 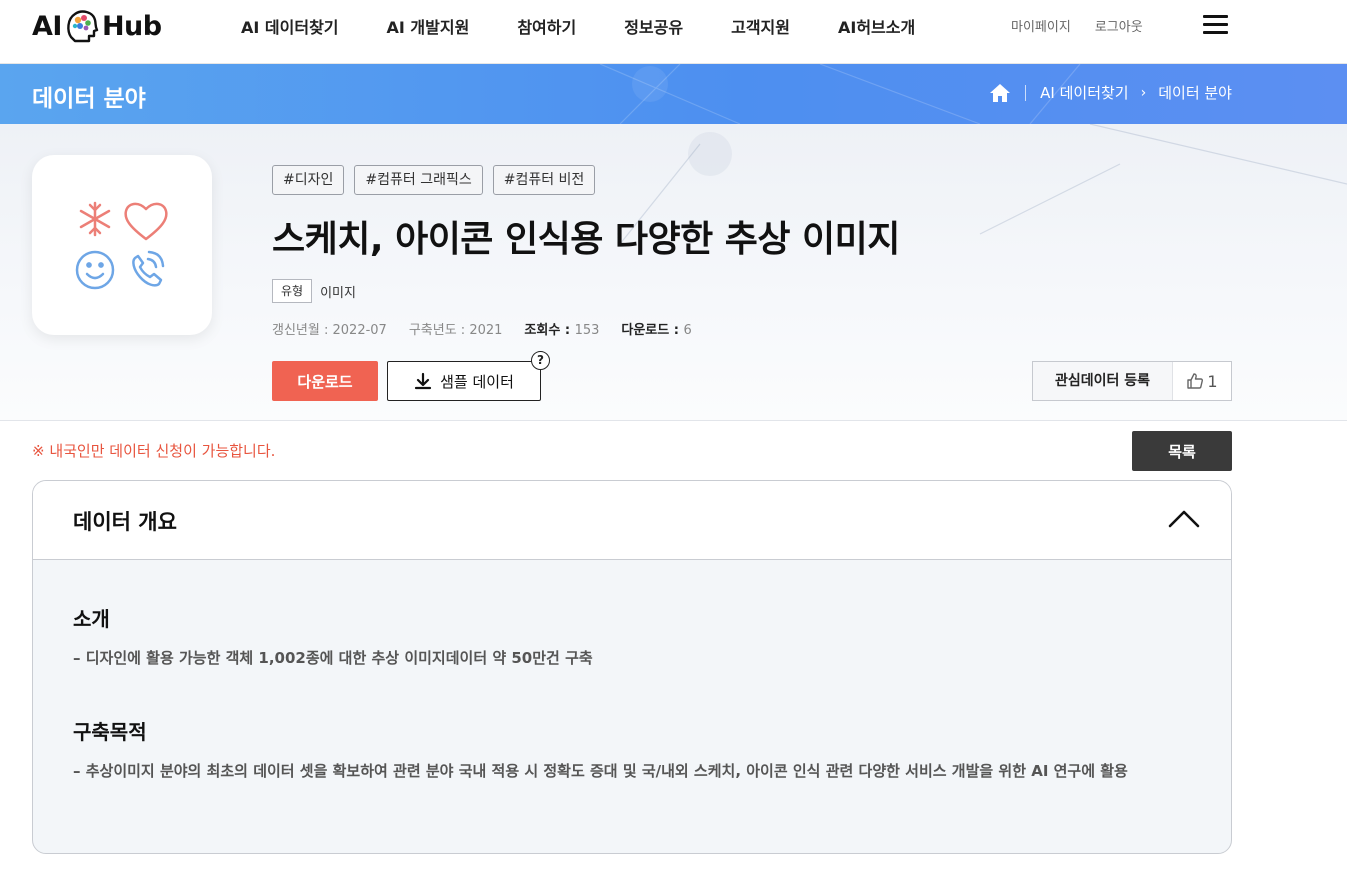 What do you see at coordinates (477, 381) in the screenshot?
I see `sample-data-label: 샘플 데이터` at bounding box center [477, 381].